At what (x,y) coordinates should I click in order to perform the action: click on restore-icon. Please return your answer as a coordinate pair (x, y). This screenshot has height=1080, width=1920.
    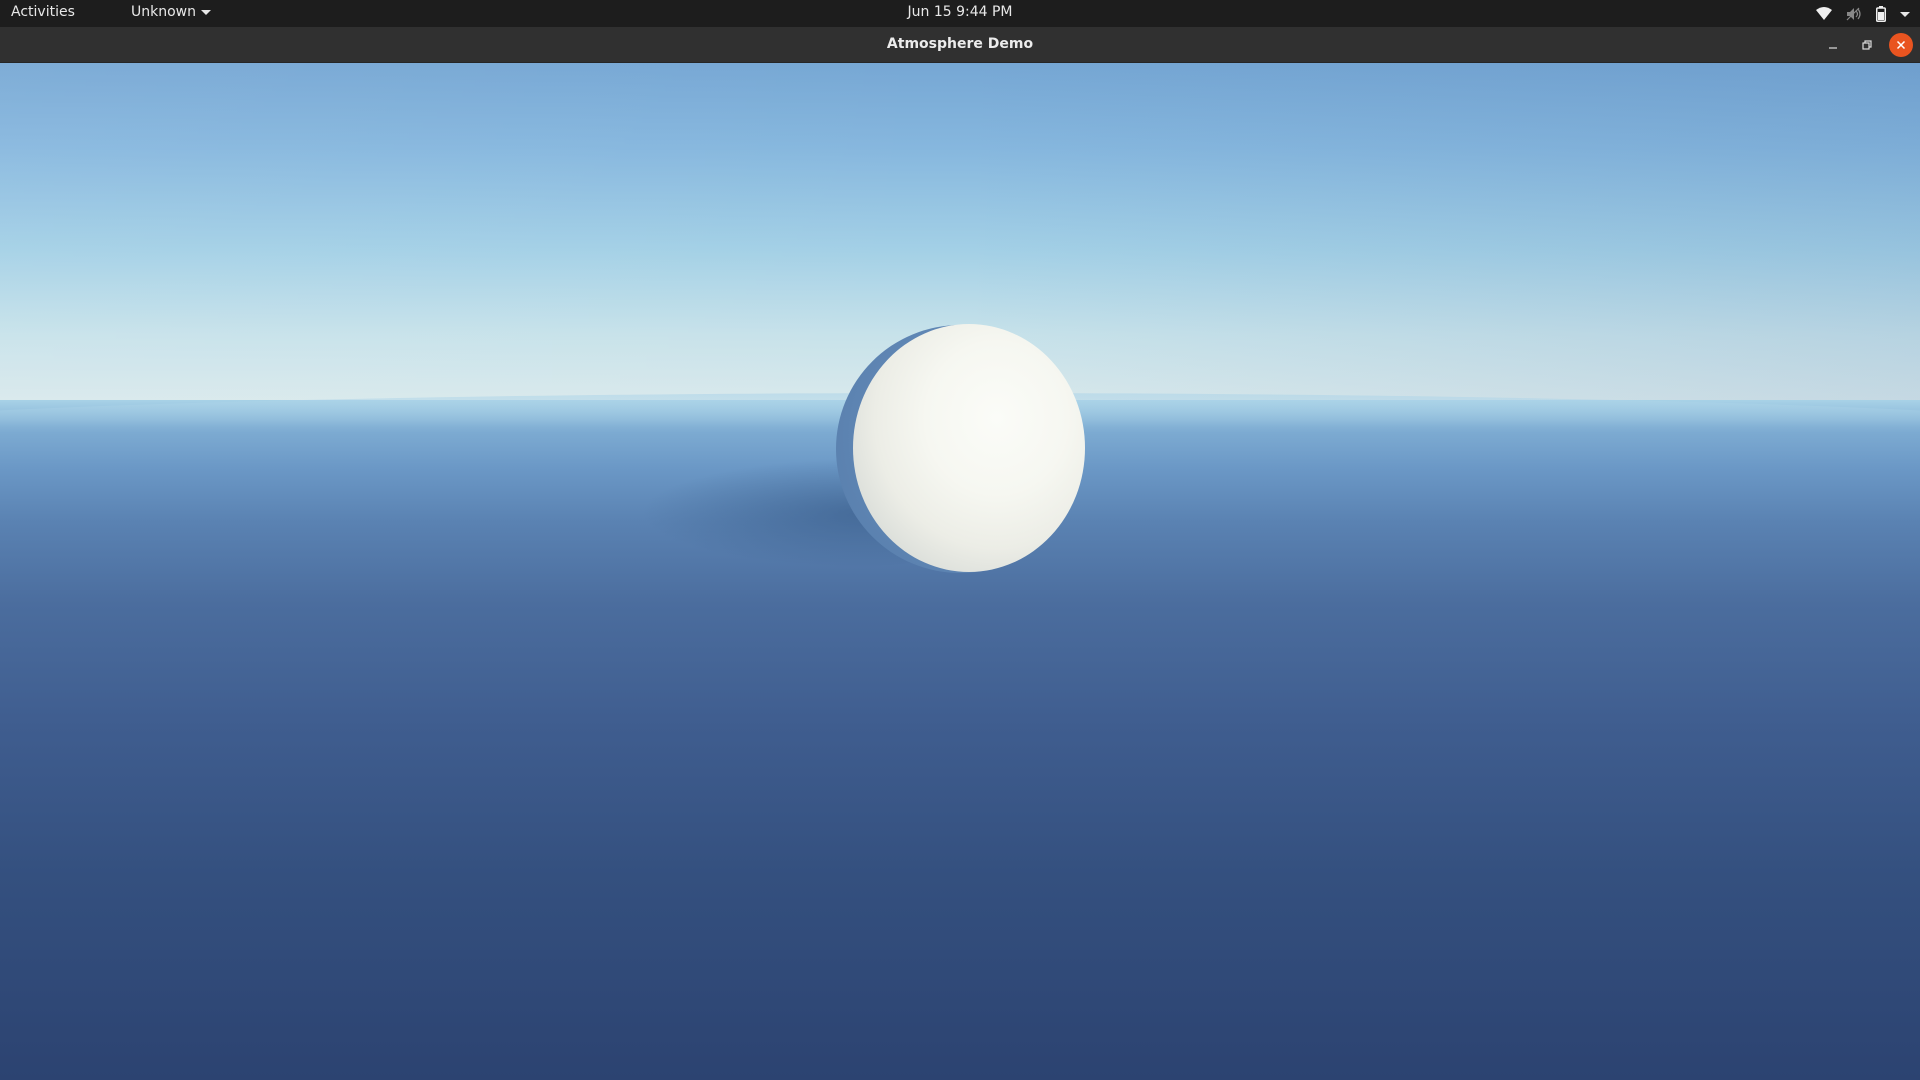
    Looking at the image, I should click on (1867, 45).